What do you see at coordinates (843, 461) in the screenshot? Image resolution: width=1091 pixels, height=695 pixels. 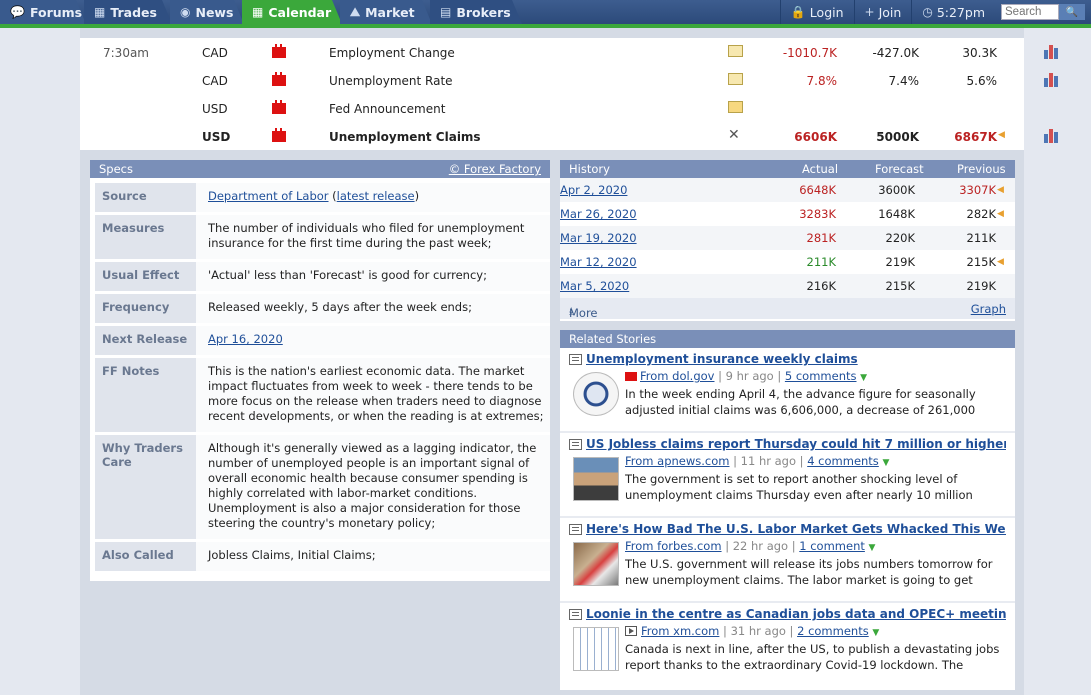 I see `story-comments-link: 4 comments` at bounding box center [843, 461].